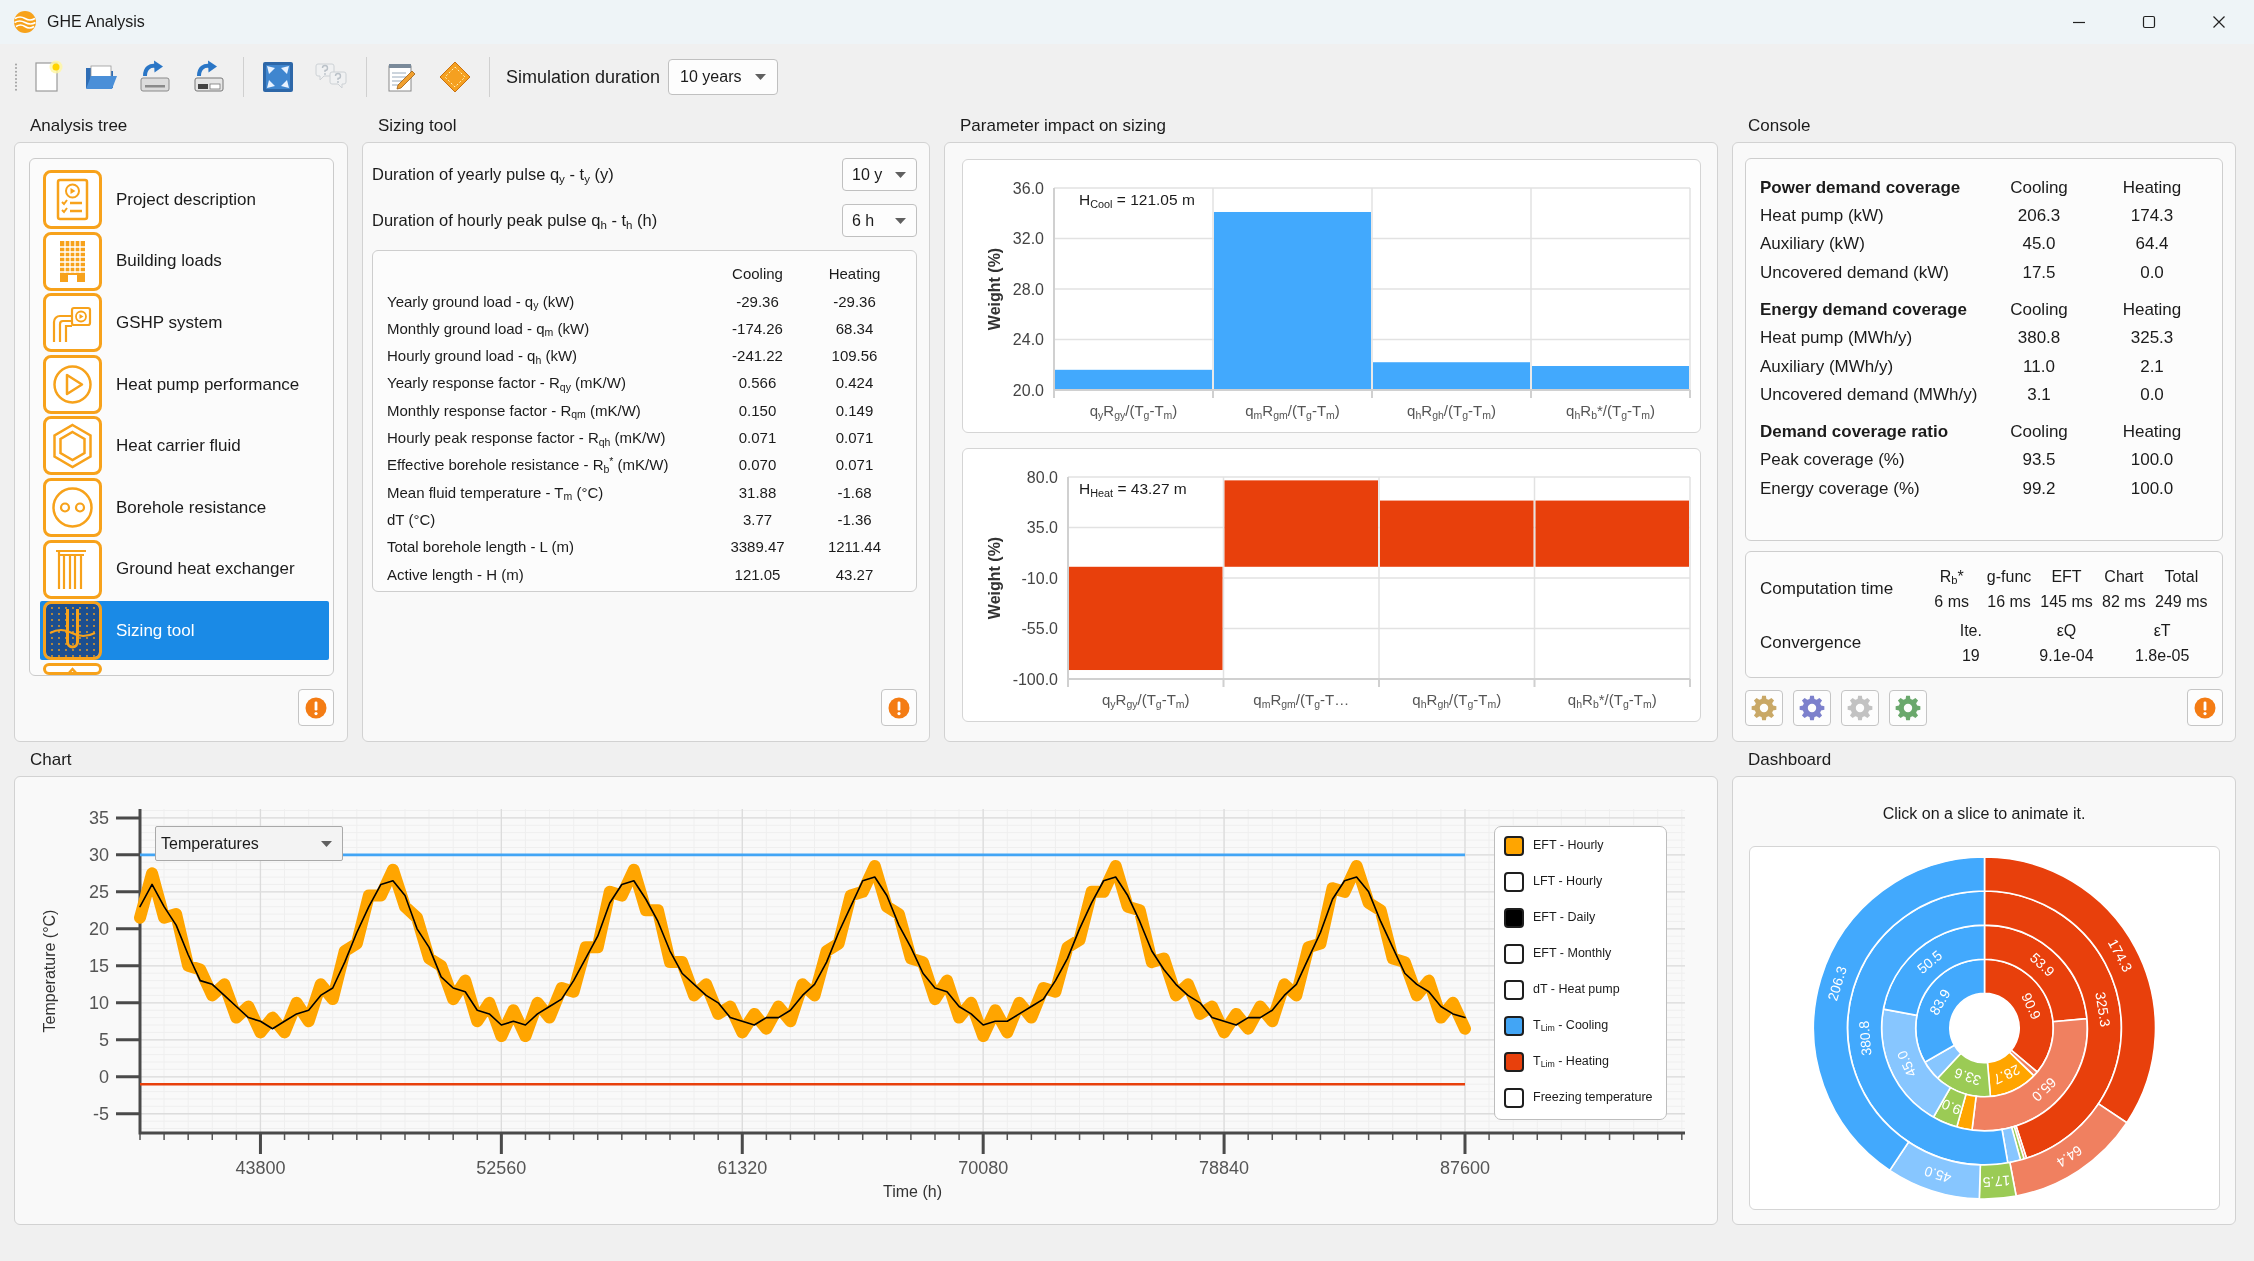  I want to click on row-label: Uncovered demand (MWh/y), so click(1869, 394).